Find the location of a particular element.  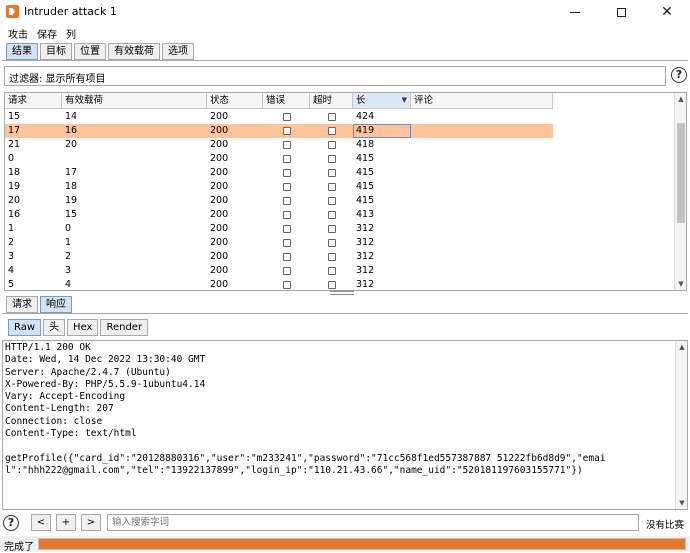

cell-length: 312 is located at coordinates (365, 270).